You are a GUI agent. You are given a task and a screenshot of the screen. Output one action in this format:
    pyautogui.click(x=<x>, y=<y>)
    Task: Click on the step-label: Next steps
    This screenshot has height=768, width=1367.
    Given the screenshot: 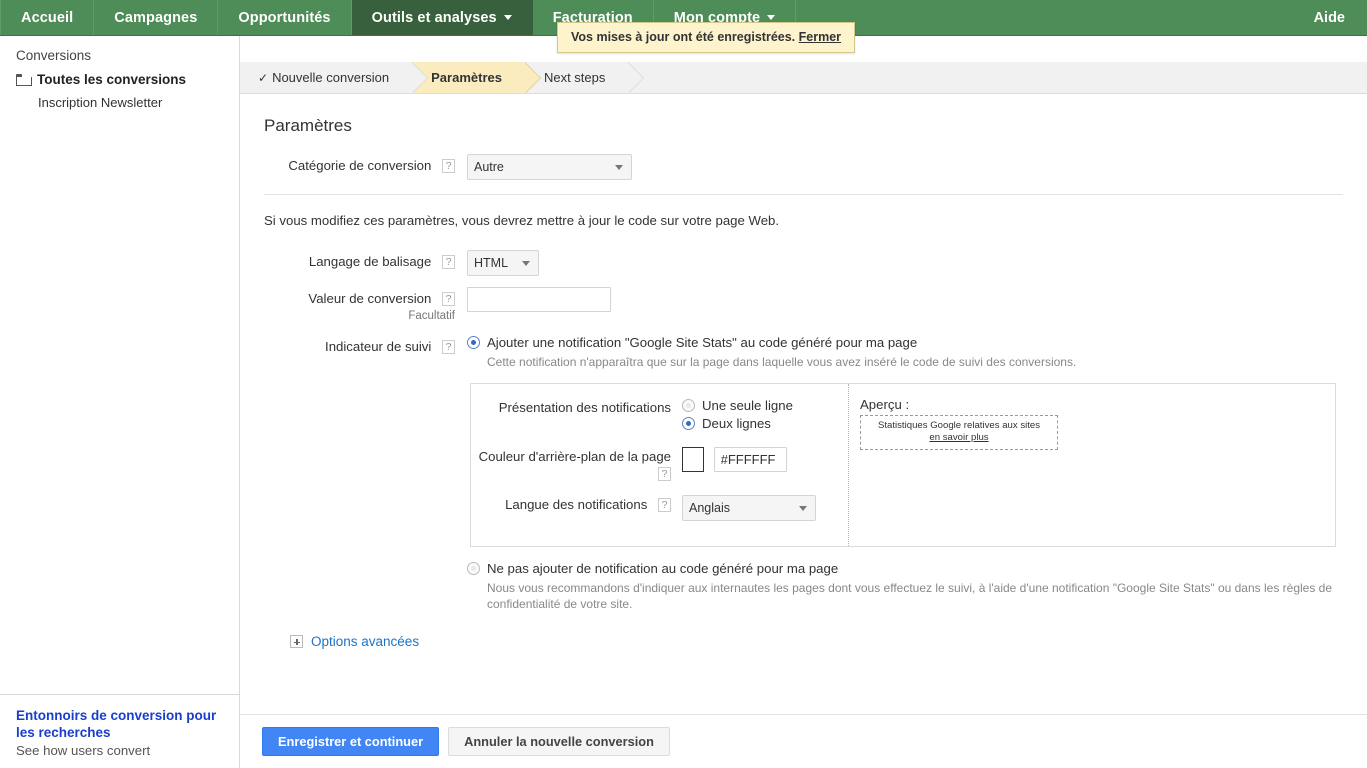 What is the action you would take?
    pyautogui.click(x=574, y=77)
    